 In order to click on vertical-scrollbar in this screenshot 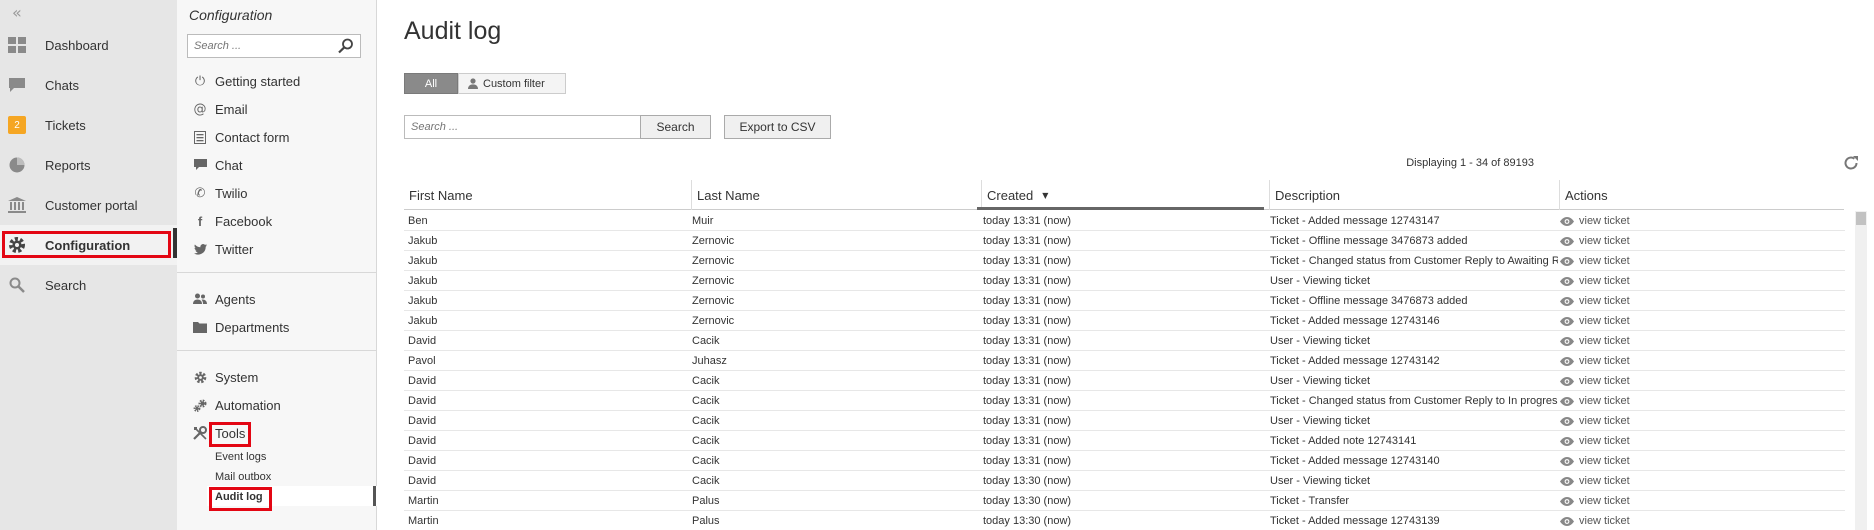, I will do `click(1861, 370)`.